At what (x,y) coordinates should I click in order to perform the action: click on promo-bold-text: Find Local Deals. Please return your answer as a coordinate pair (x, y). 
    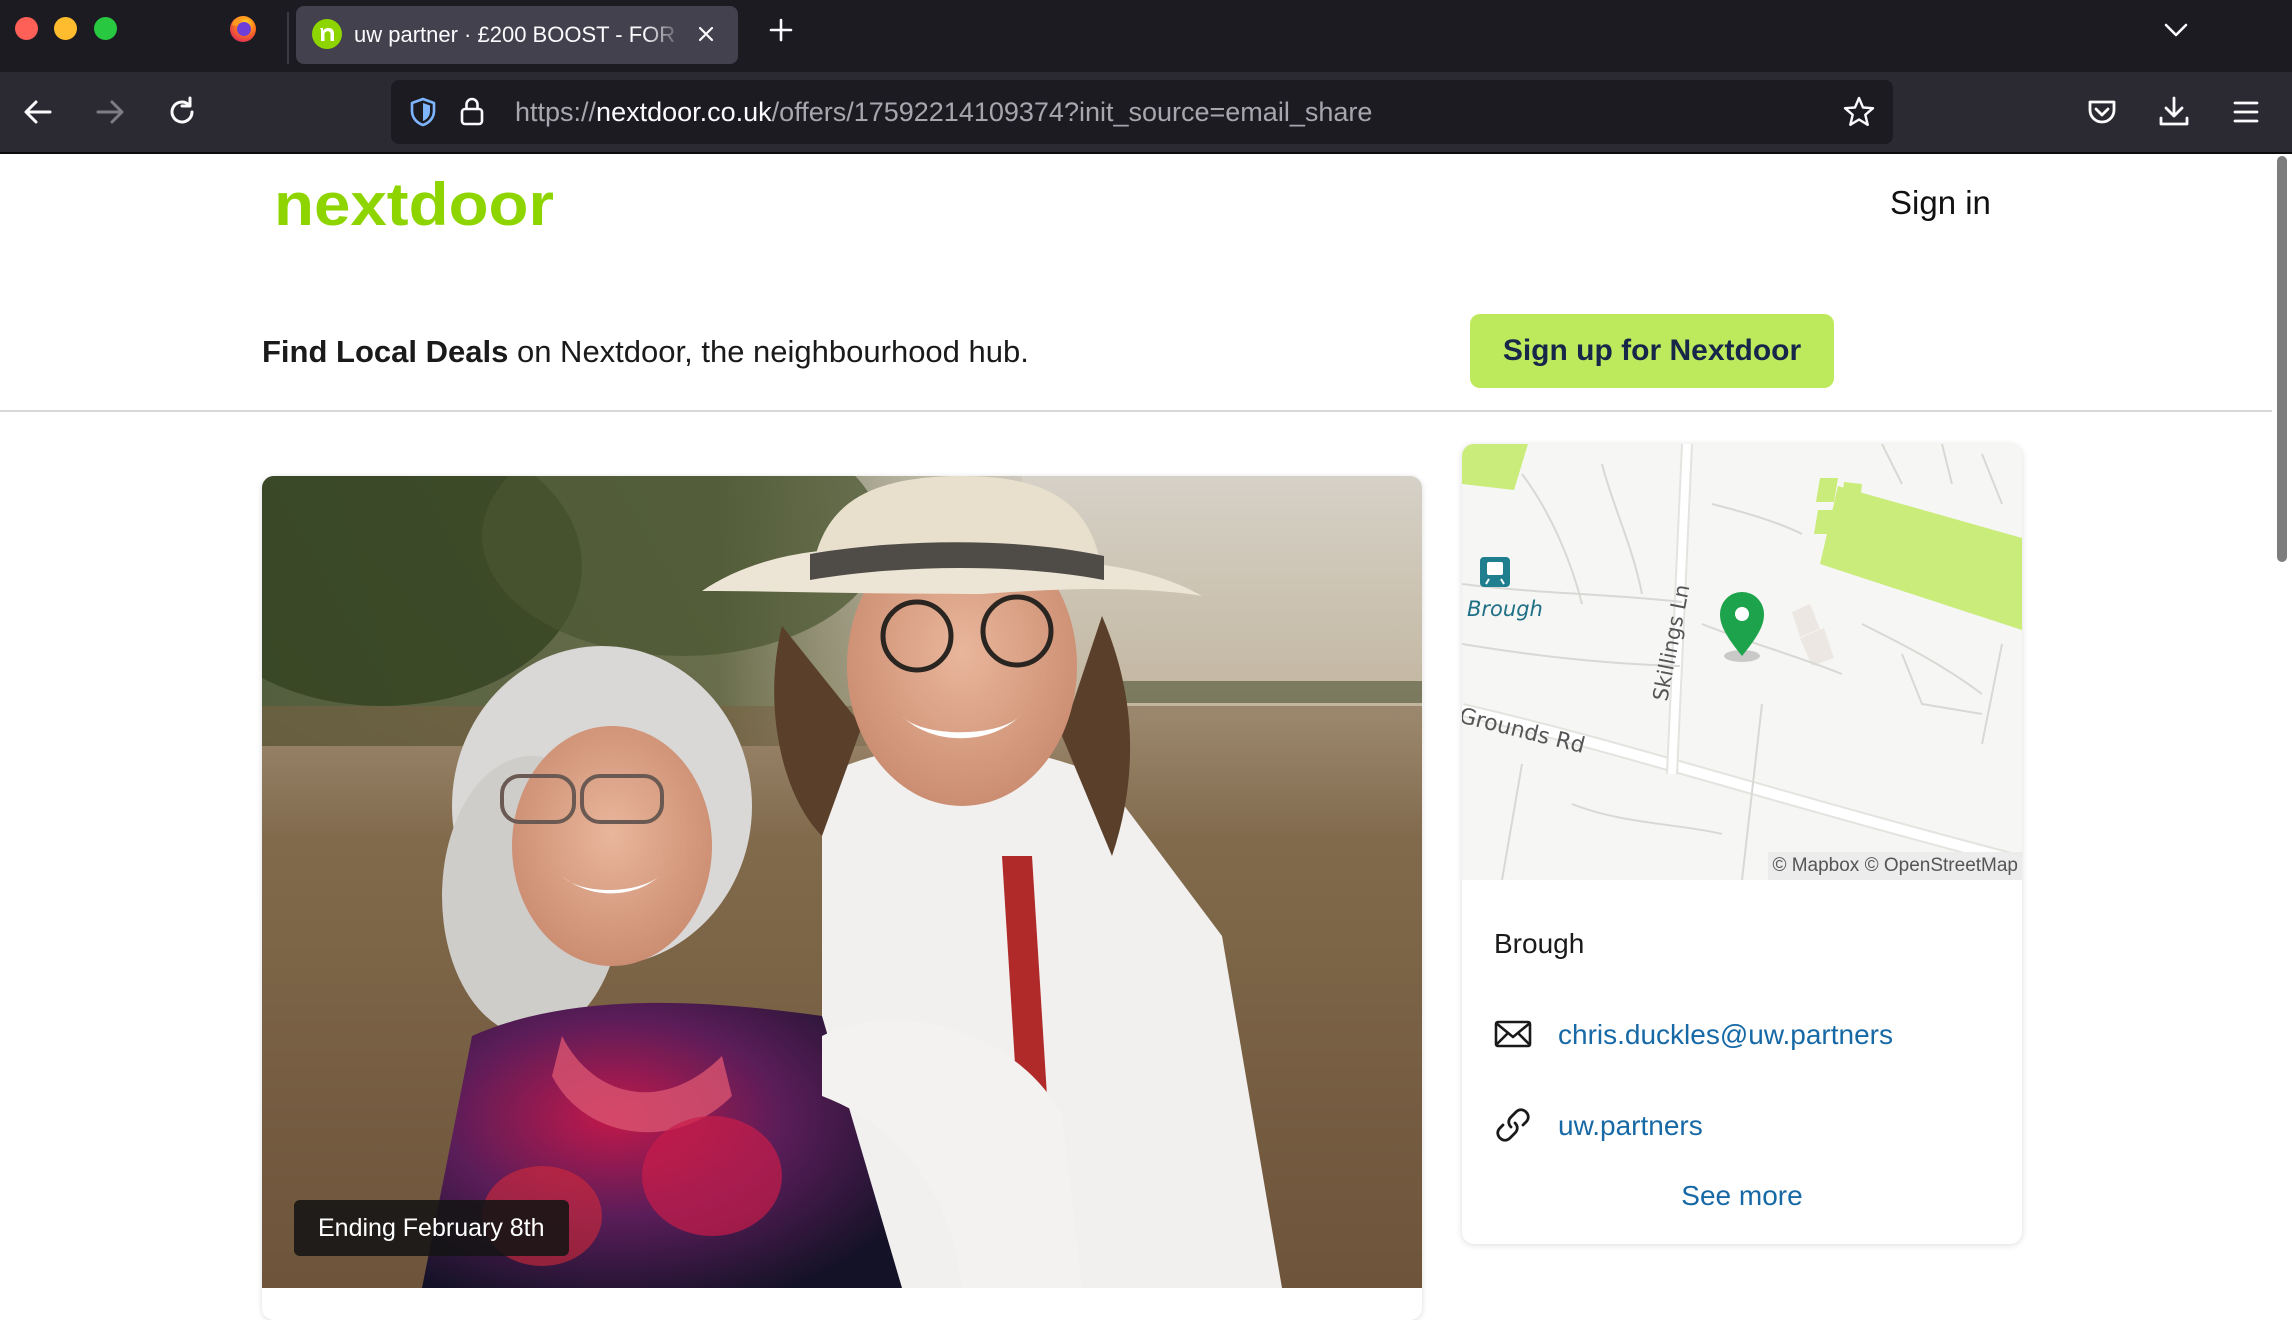
    Looking at the image, I should click on (385, 351).